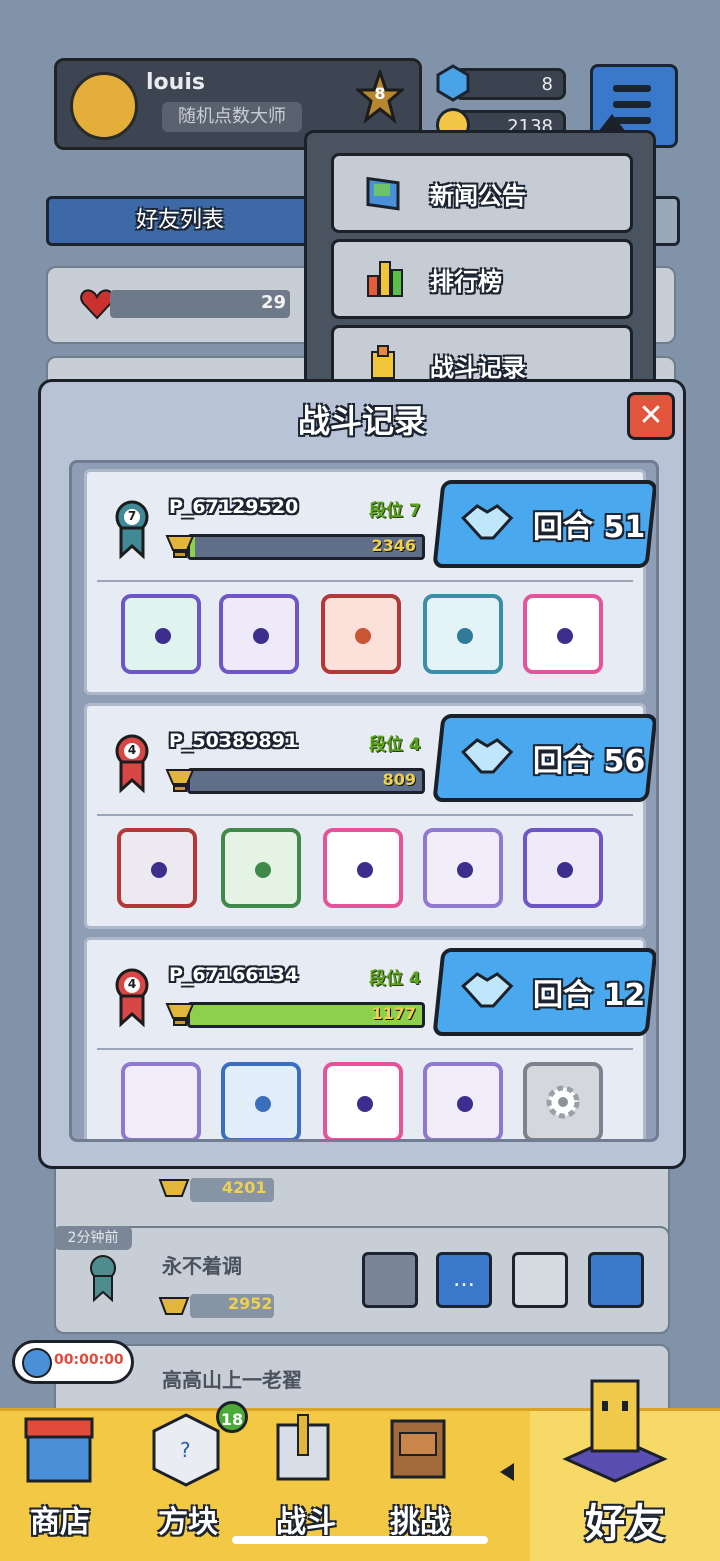 Image resolution: width=720 pixels, height=1561 pixels. What do you see at coordinates (103, 1279) in the screenshot?
I see `rank-ribbon-icon` at bounding box center [103, 1279].